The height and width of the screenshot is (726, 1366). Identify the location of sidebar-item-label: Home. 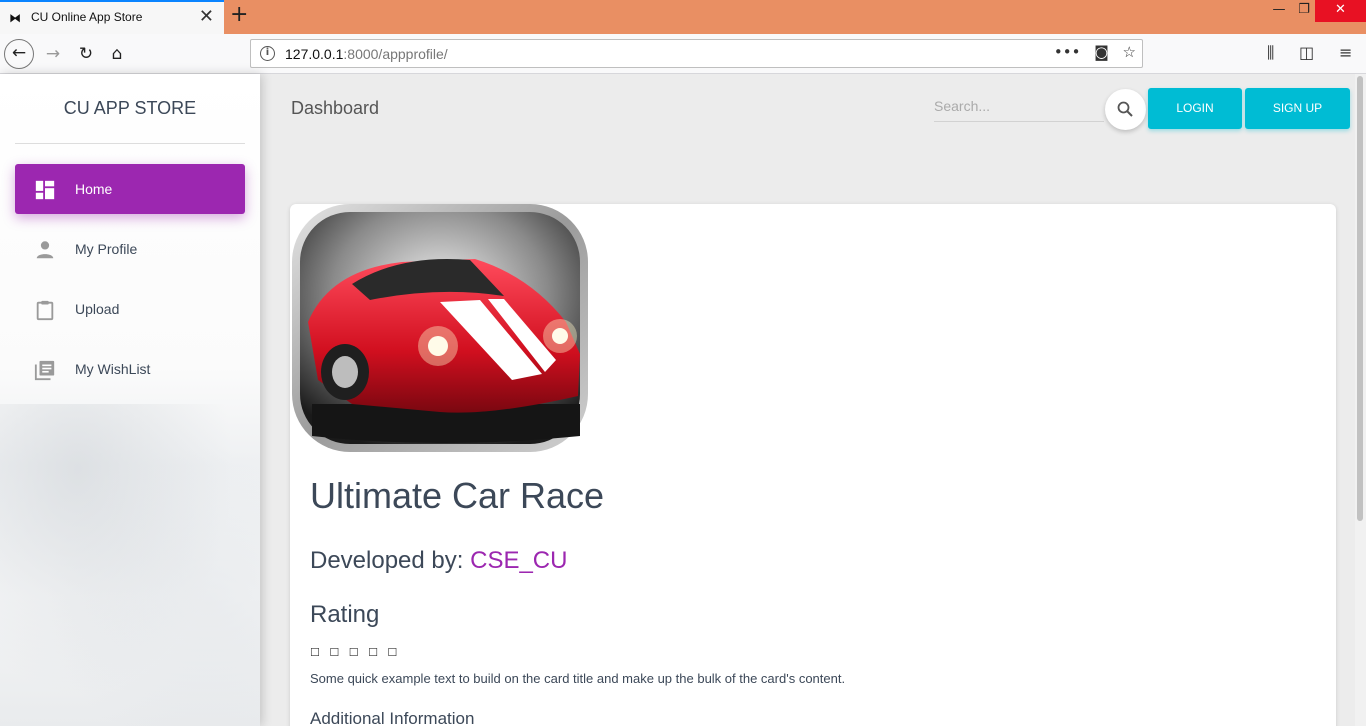
(94, 189).